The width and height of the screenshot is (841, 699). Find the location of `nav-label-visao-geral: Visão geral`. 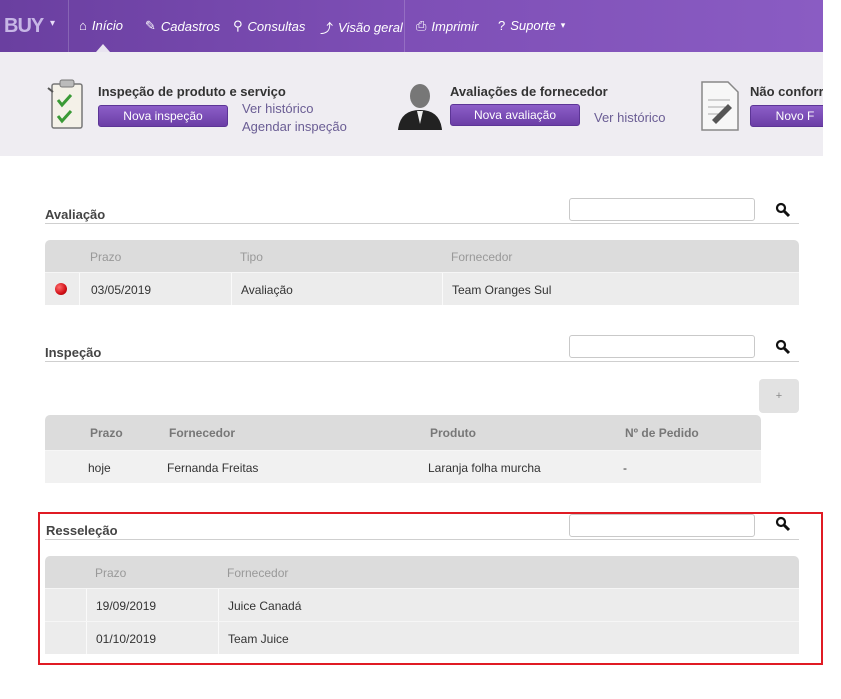

nav-label-visao-geral: Visão geral is located at coordinates (370, 27).